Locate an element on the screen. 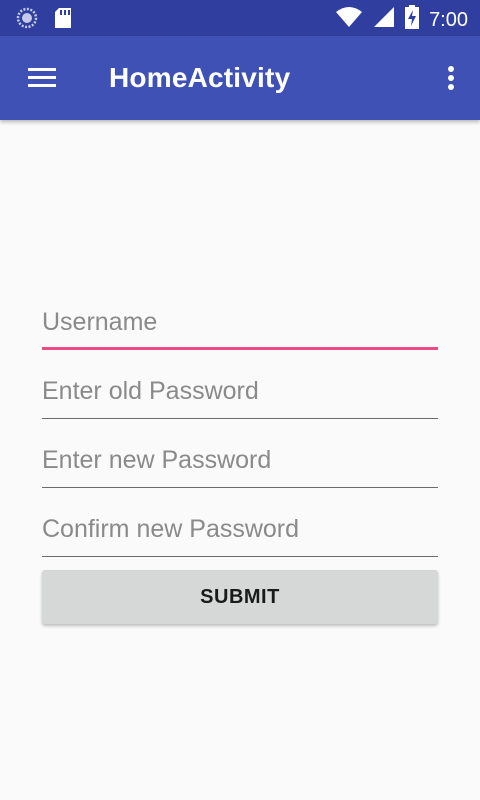 This screenshot has height=800, width=480. sync-icon is located at coordinates (27, 20).